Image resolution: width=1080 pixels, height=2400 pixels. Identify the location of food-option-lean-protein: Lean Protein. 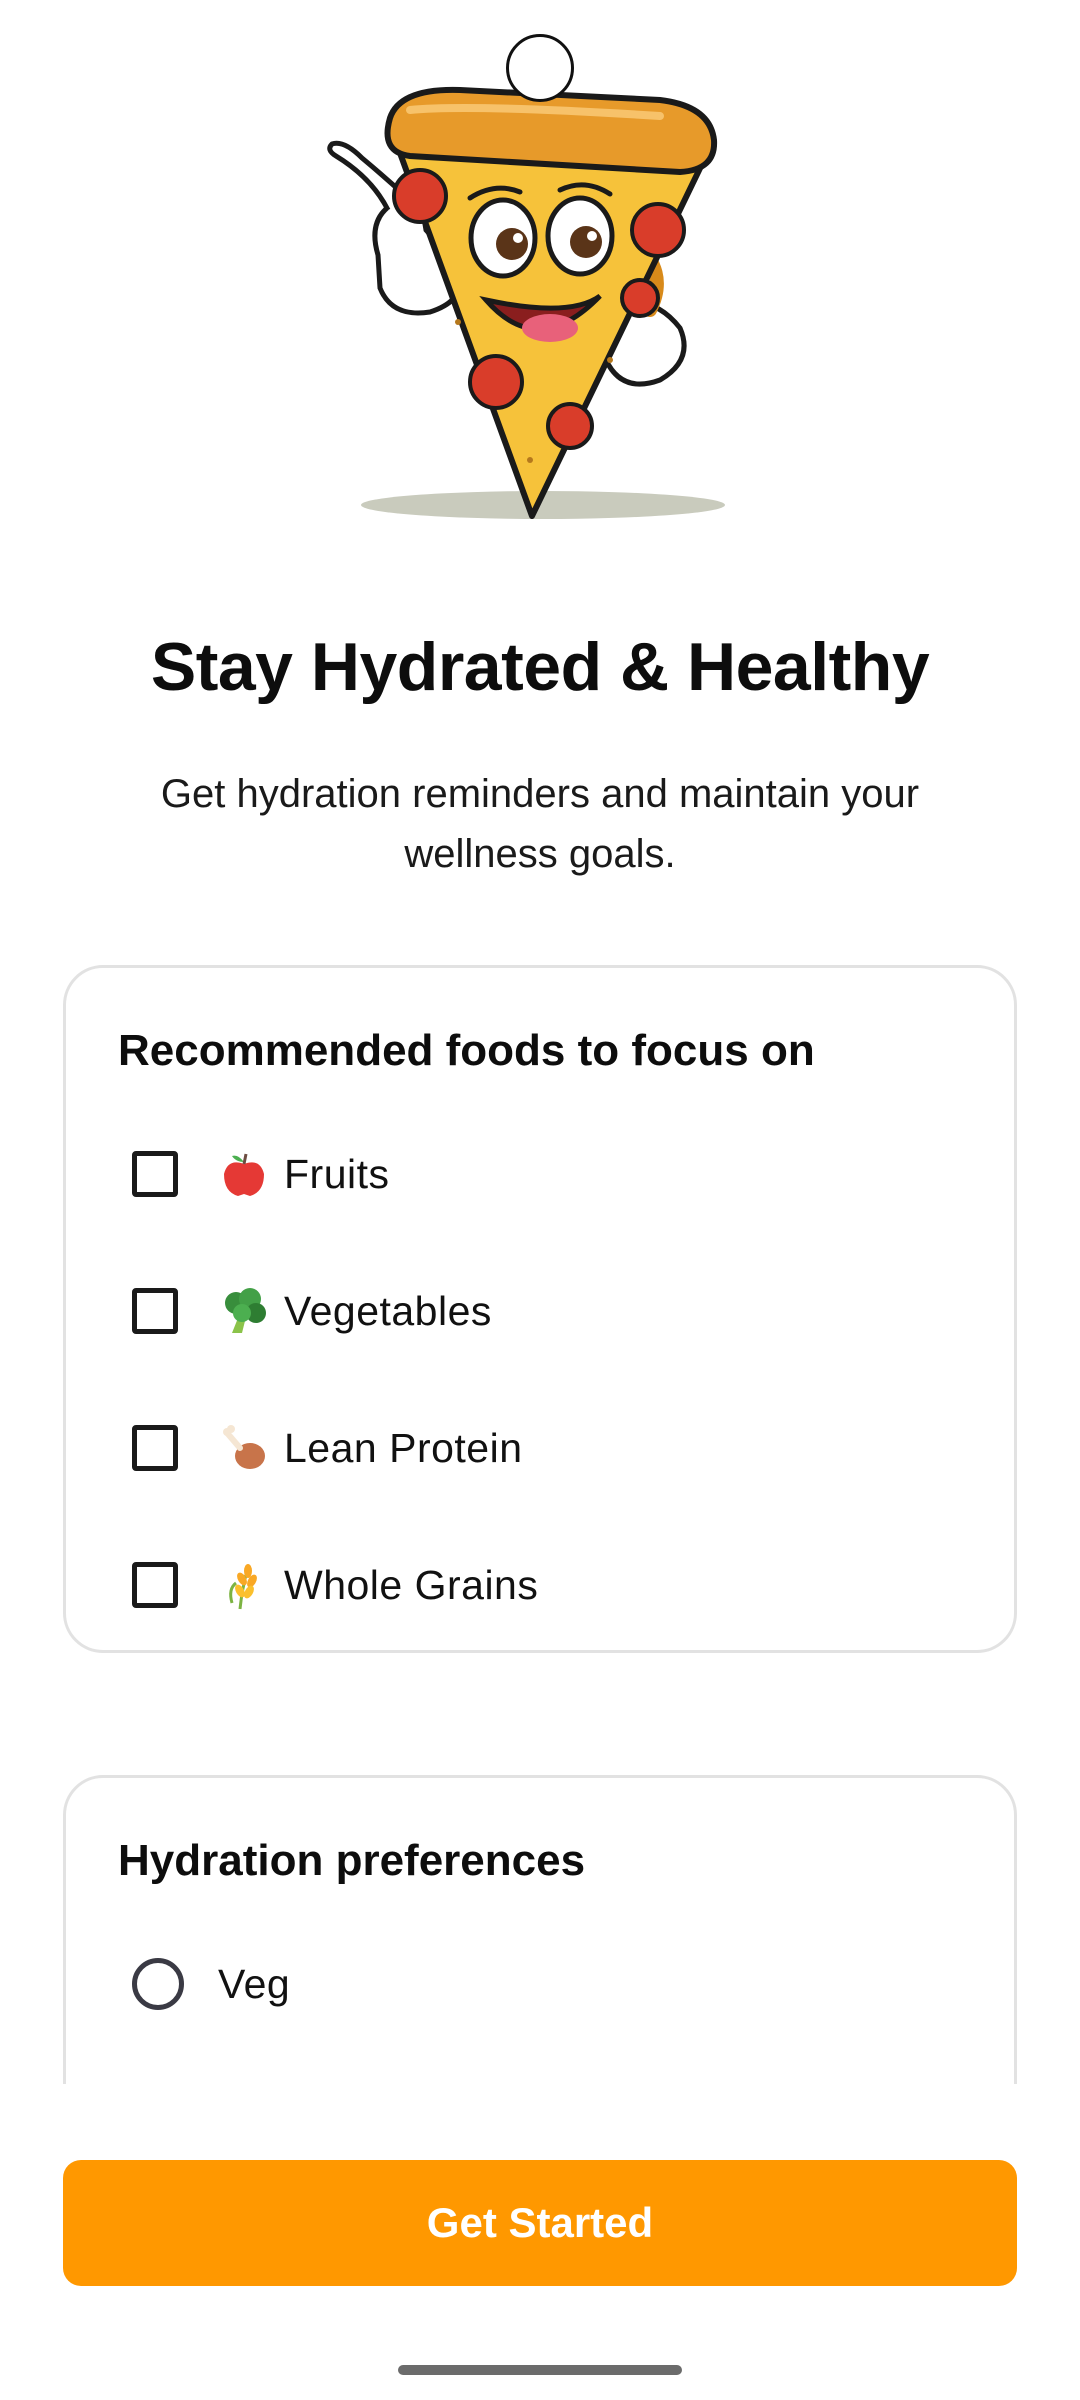
(327, 1448).